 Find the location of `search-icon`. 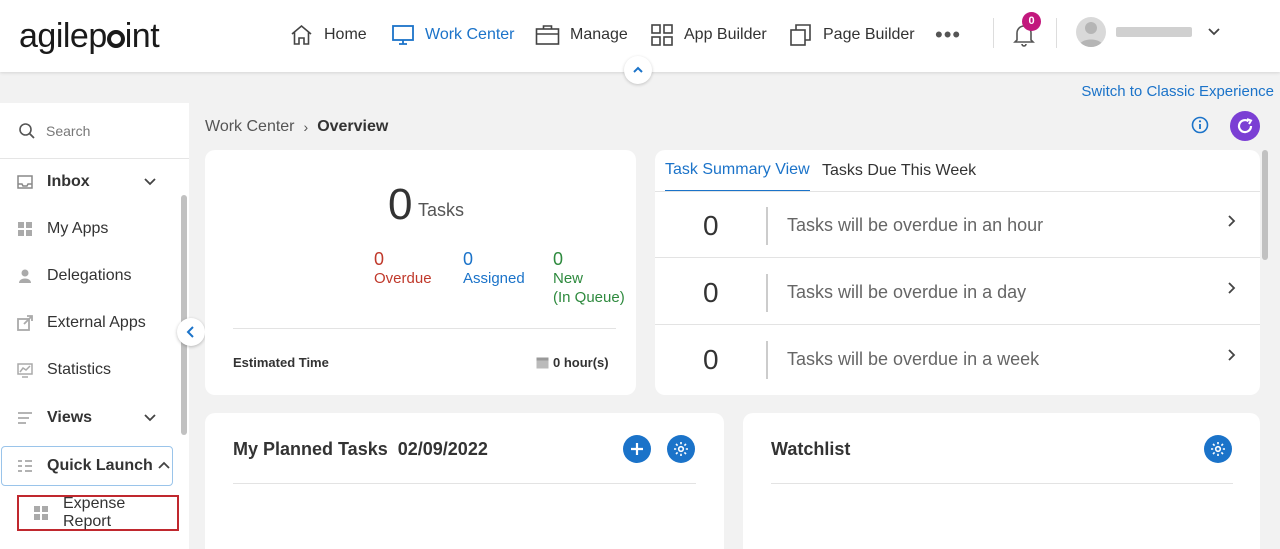

search-icon is located at coordinates (27, 130).